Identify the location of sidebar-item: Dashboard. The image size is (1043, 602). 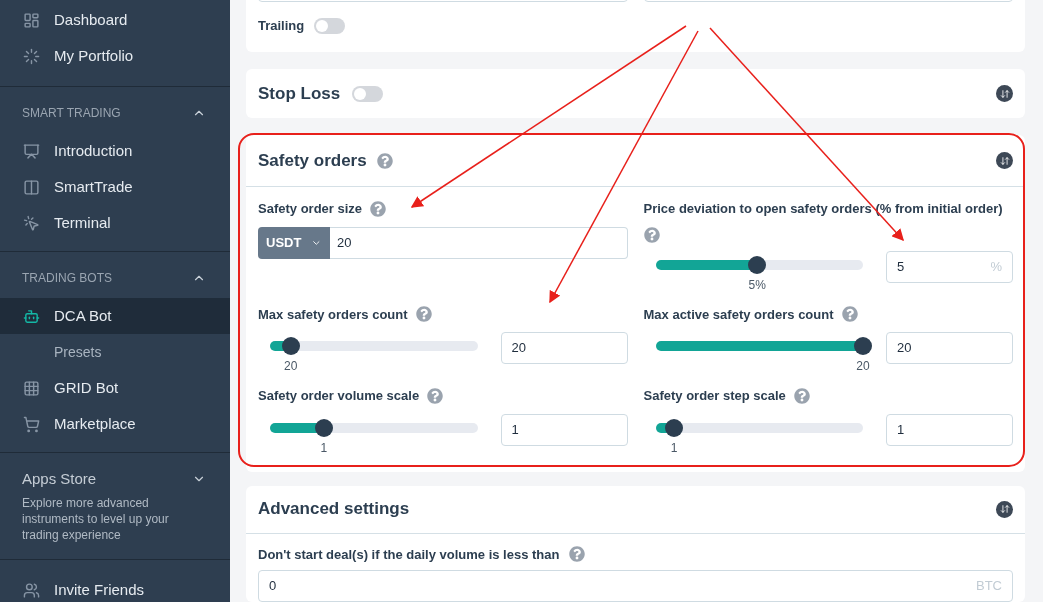
(115, 20).